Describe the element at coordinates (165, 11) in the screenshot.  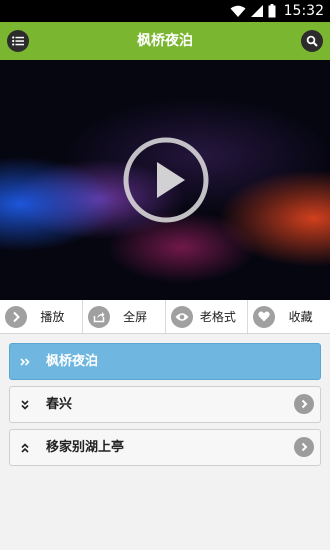
I see `status-bar: 15:32` at that location.